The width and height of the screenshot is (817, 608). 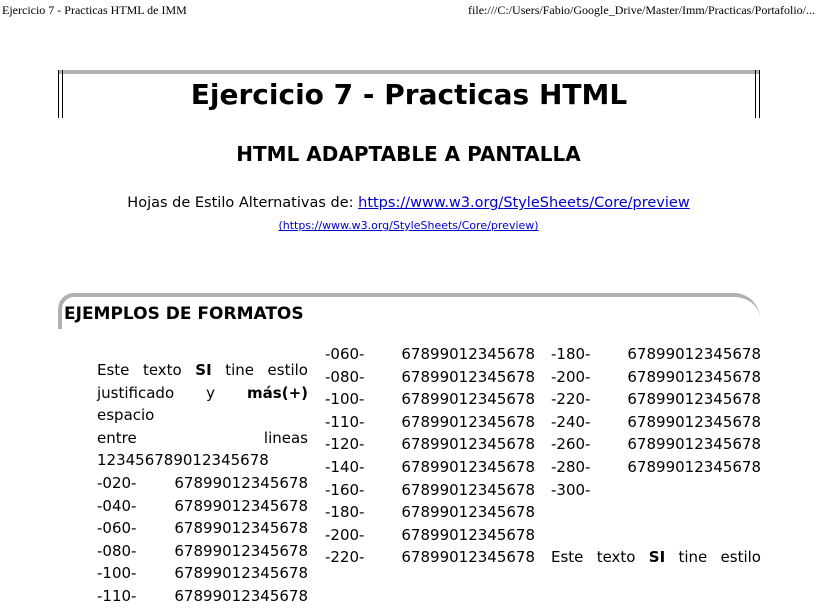 I want to click on list-item: -140- 67899012345678, so click(x=430, y=467).